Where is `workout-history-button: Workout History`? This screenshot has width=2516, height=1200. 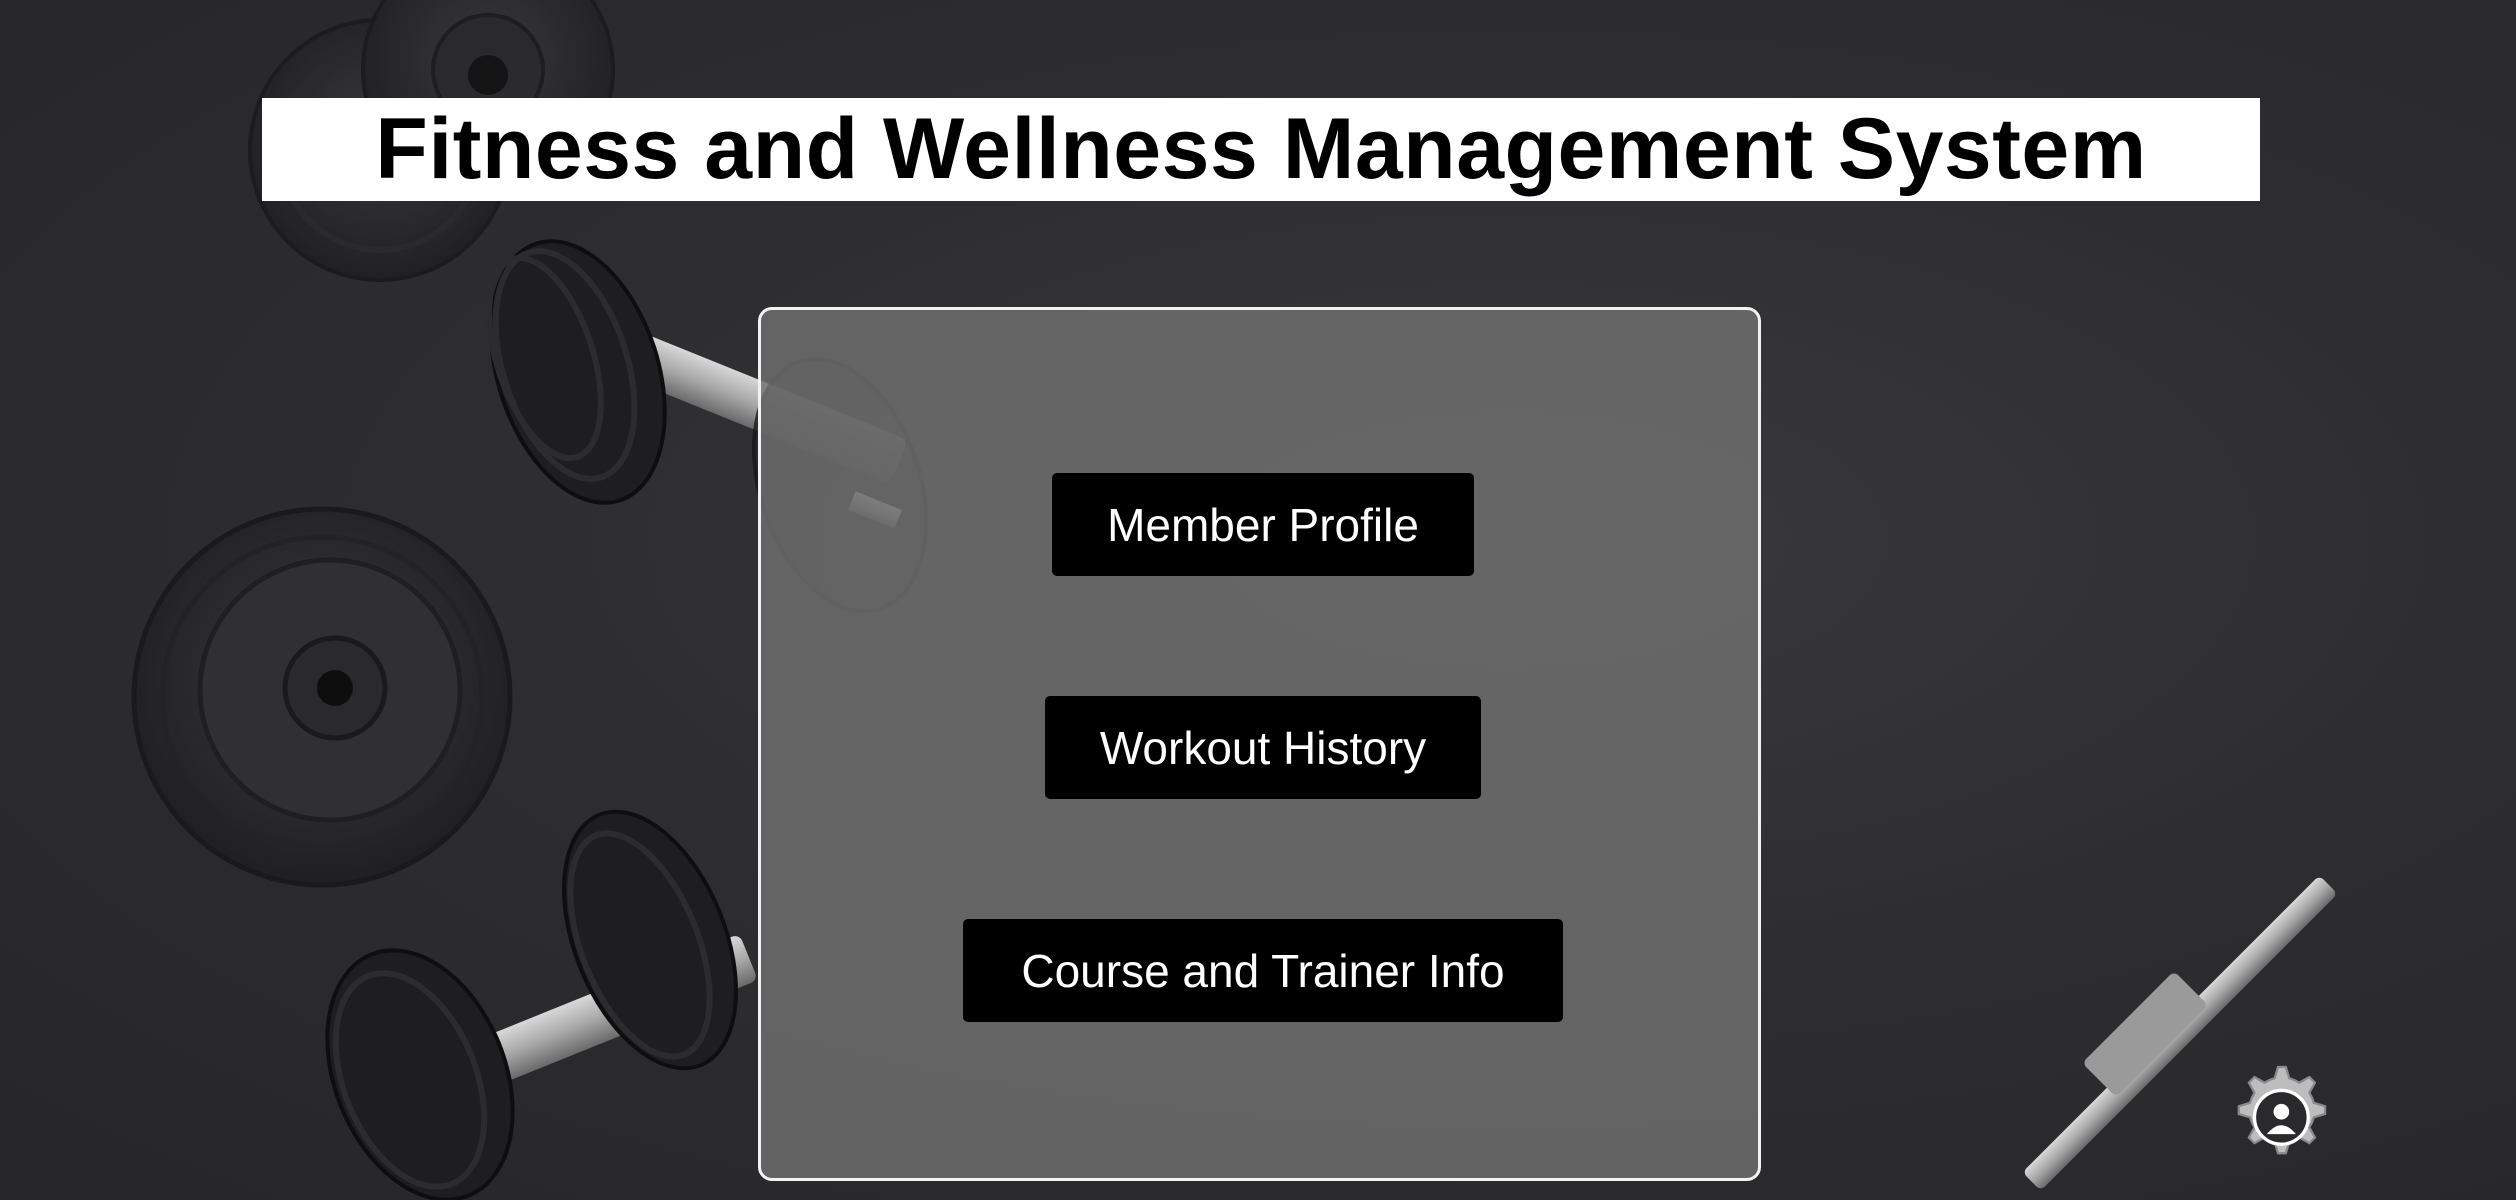 workout-history-button: Workout History is located at coordinates (1263, 747).